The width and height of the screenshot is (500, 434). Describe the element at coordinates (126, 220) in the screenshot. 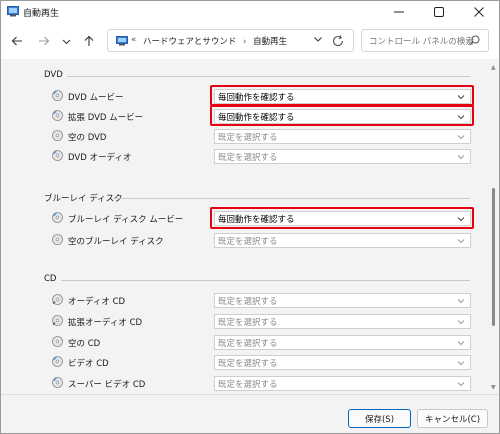

I see `row-label-bluray-movie: ブルーレイ ディスク ムービー` at that location.